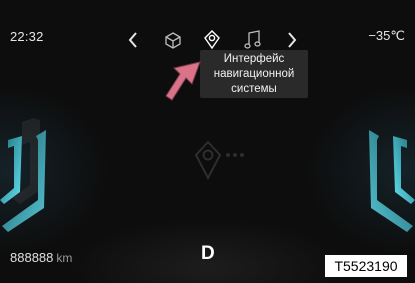  Describe the element at coordinates (392, 181) in the screenshot. I see `right-bracket-light-icon` at that location.